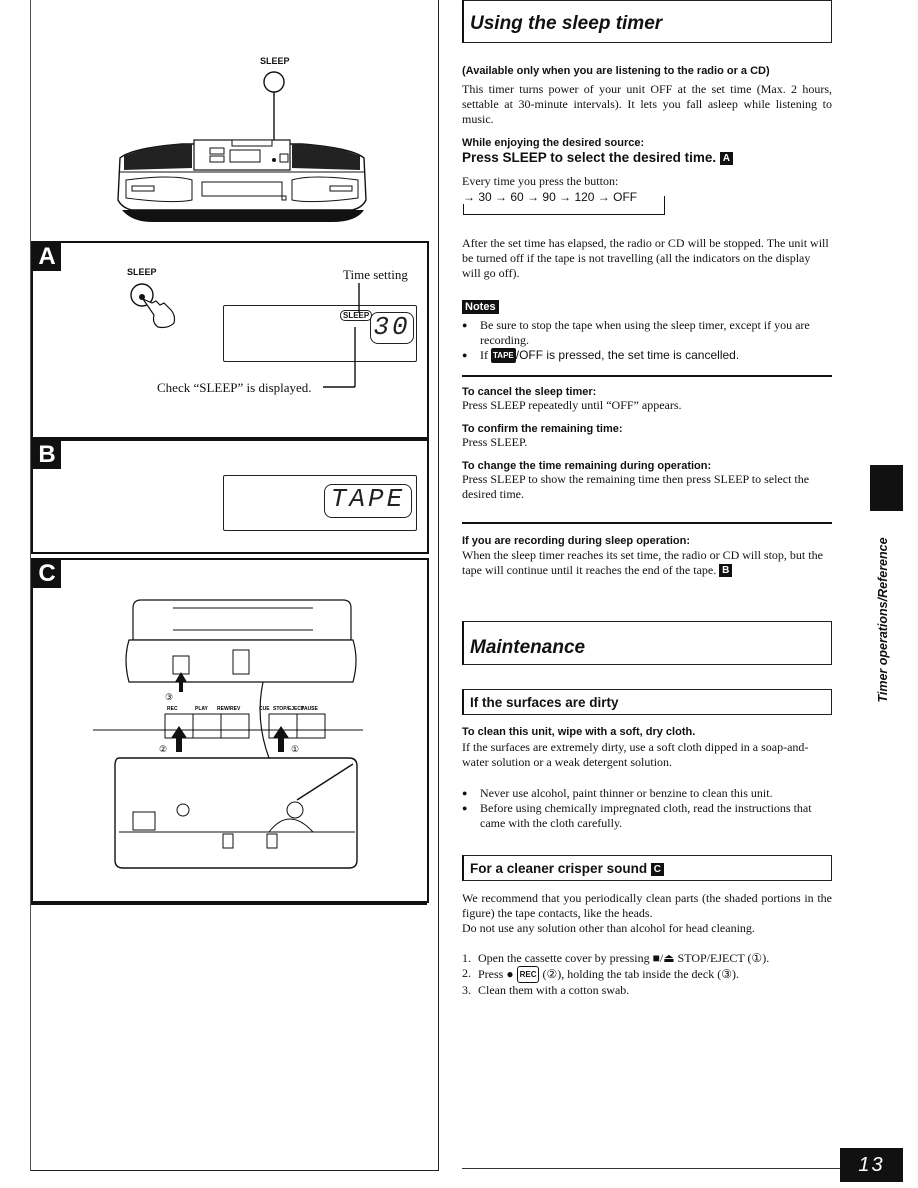  What do you see at coordinates (169, 697) in the screenshot?
I see `callout-3: ③` at bounding box center [169, 697].